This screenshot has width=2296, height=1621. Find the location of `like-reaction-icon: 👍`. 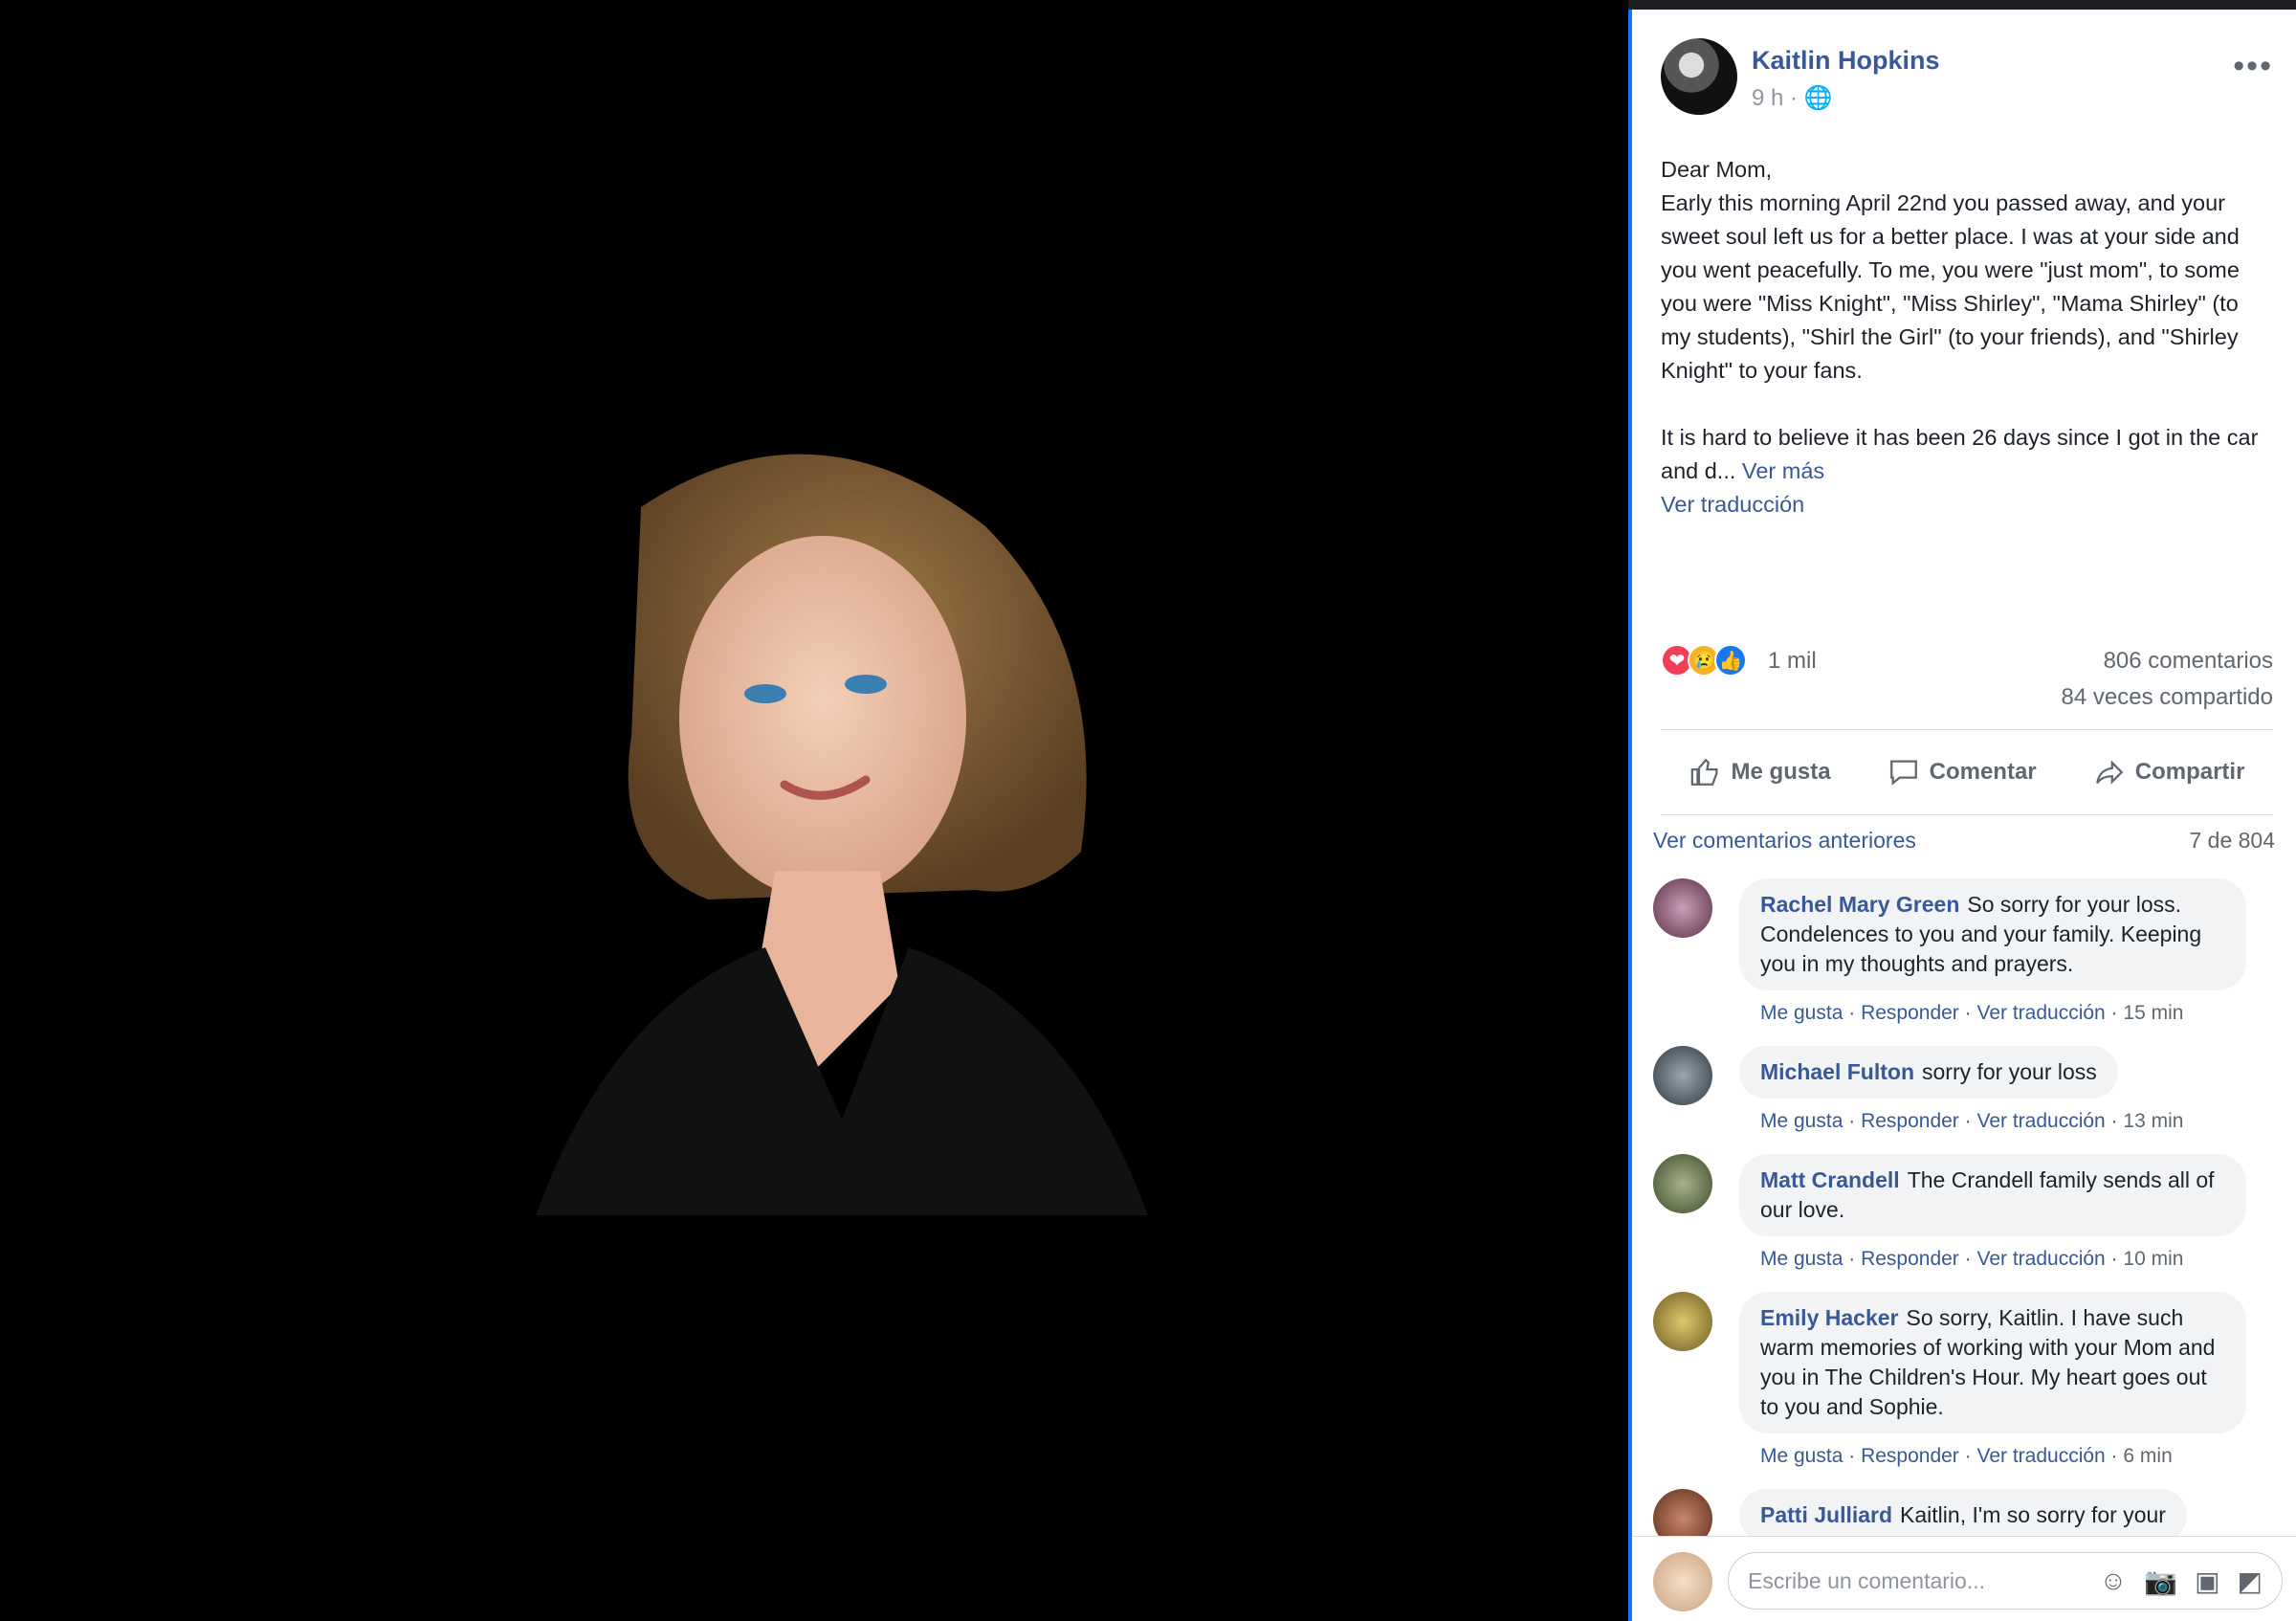

like-reaction-icon: 👍 is located at coordinates (1731, 660).